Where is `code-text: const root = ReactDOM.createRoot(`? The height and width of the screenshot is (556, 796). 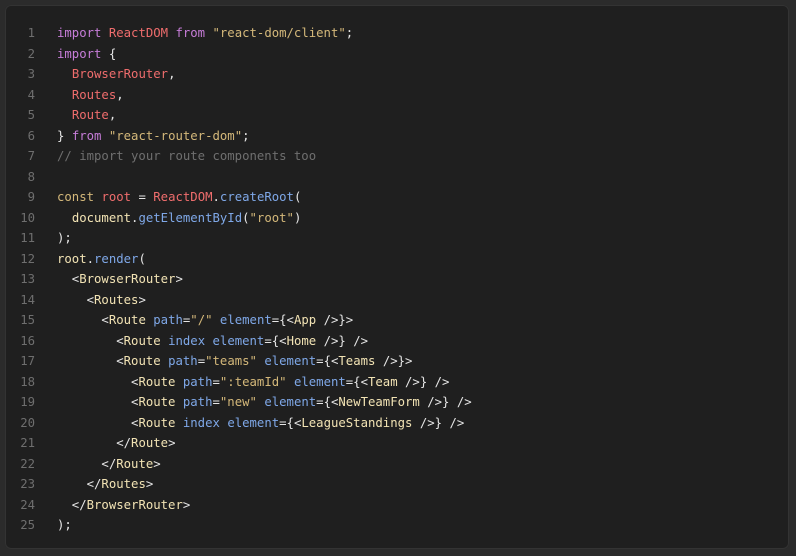 code-text: const root = ReactDOM.createRoot( is located at coordinates (179, 197).